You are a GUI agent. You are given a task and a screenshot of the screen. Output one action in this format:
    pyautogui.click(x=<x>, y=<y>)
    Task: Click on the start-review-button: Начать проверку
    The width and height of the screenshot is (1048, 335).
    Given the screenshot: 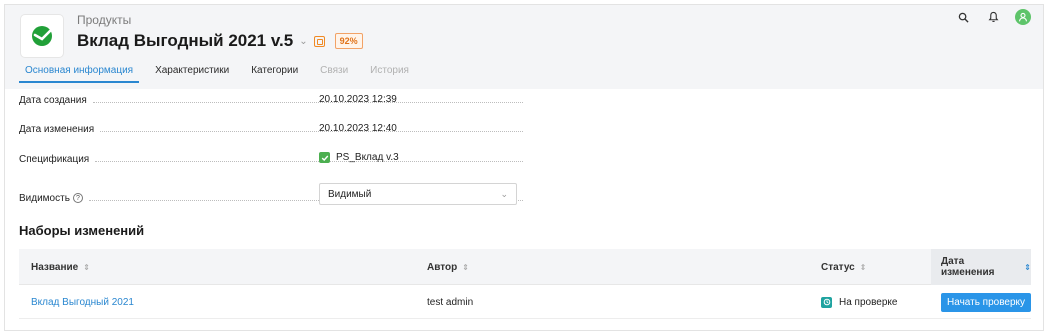 What is the action you would take?
    pyautogui.click(x=986, y=302)
    